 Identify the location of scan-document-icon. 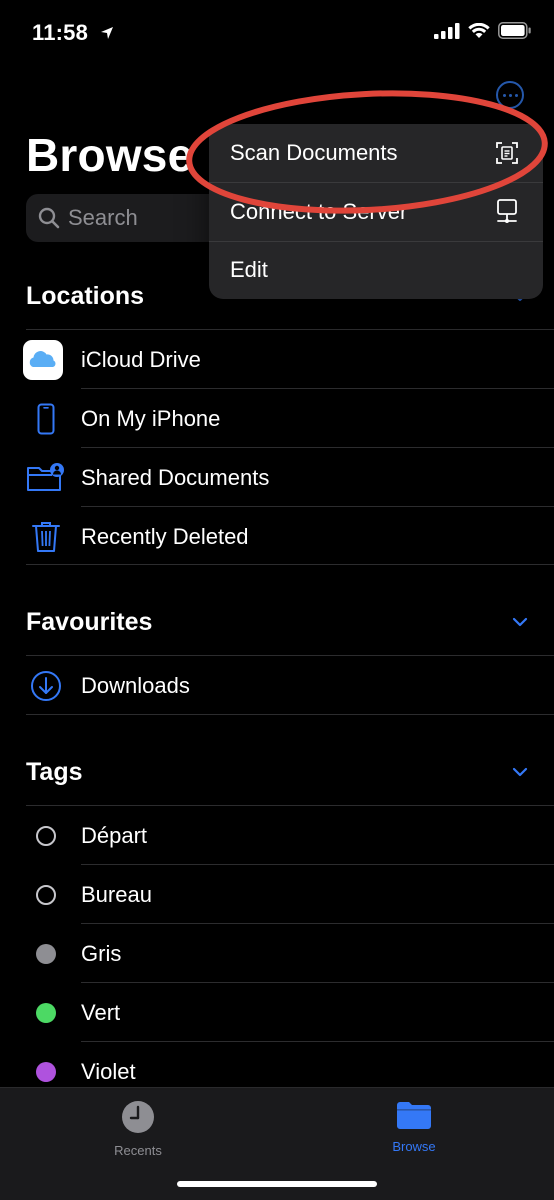
(507, 153).